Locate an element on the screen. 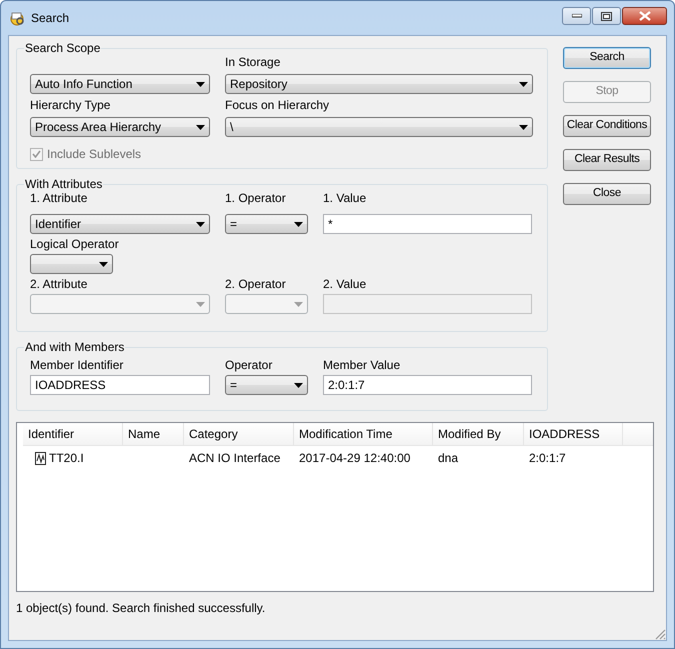  maximize-icon is located at coordinates (606, 16).